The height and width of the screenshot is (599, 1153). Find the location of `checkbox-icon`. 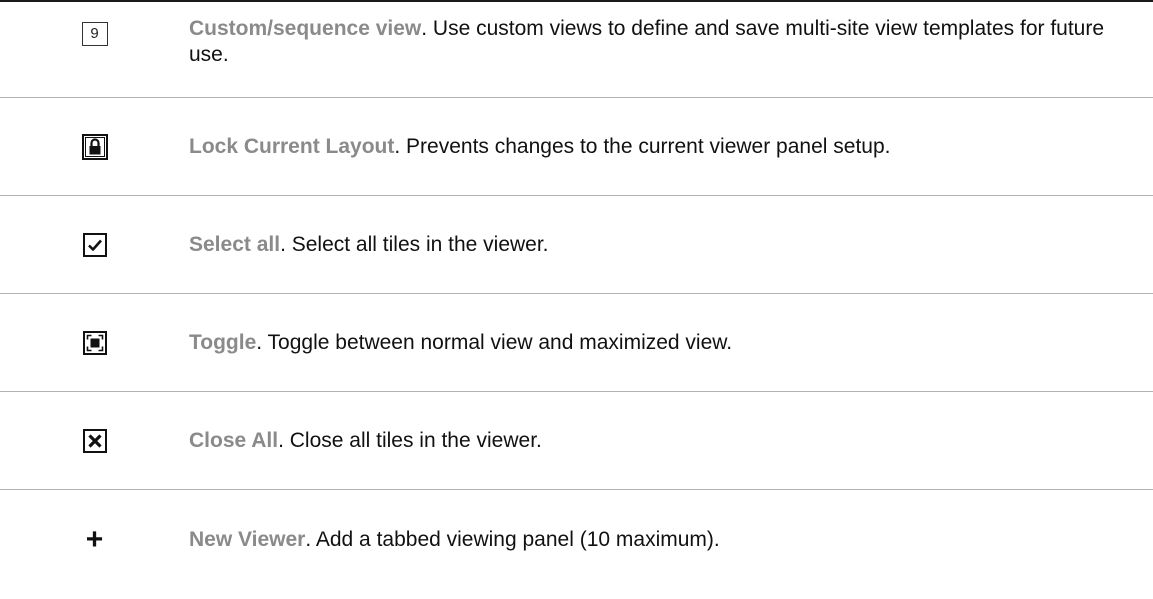

checkbox-icon is located at coordinates (94, 244).